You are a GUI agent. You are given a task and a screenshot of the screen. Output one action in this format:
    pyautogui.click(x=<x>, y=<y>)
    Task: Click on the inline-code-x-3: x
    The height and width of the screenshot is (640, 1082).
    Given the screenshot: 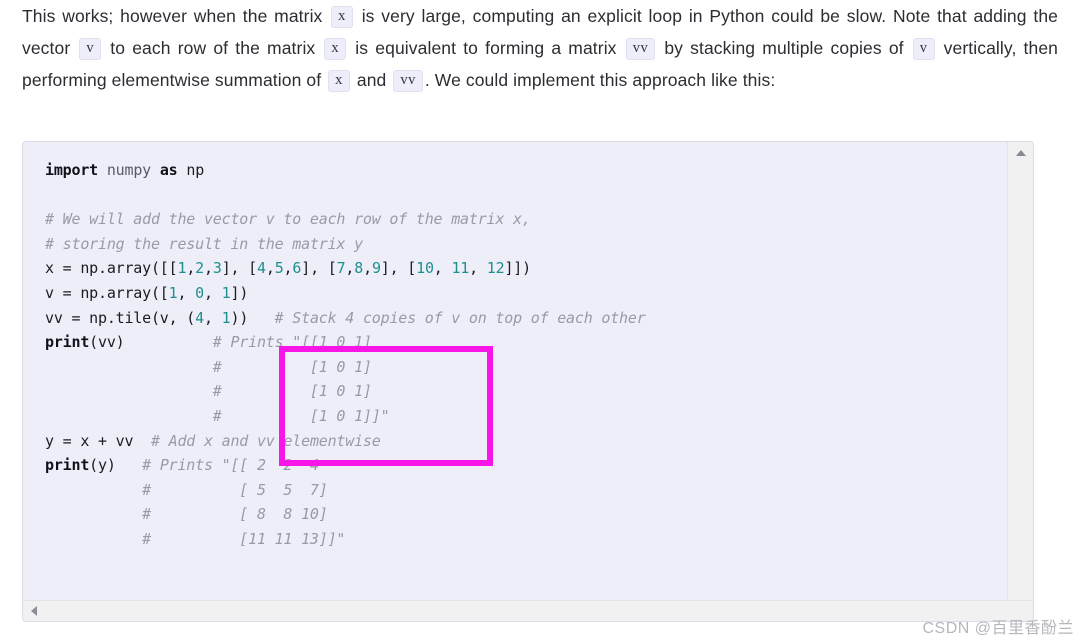 What is the action you would take?
    pyautogui.click(x=339, y=81)
    